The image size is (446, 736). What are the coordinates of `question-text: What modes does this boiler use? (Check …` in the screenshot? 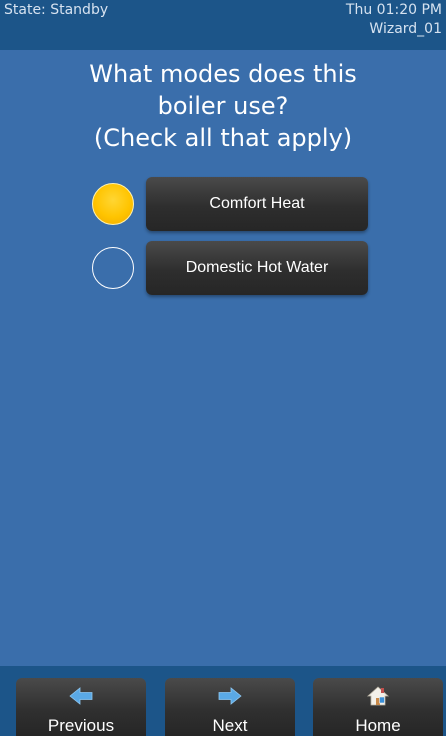 It's located at (223, 106).